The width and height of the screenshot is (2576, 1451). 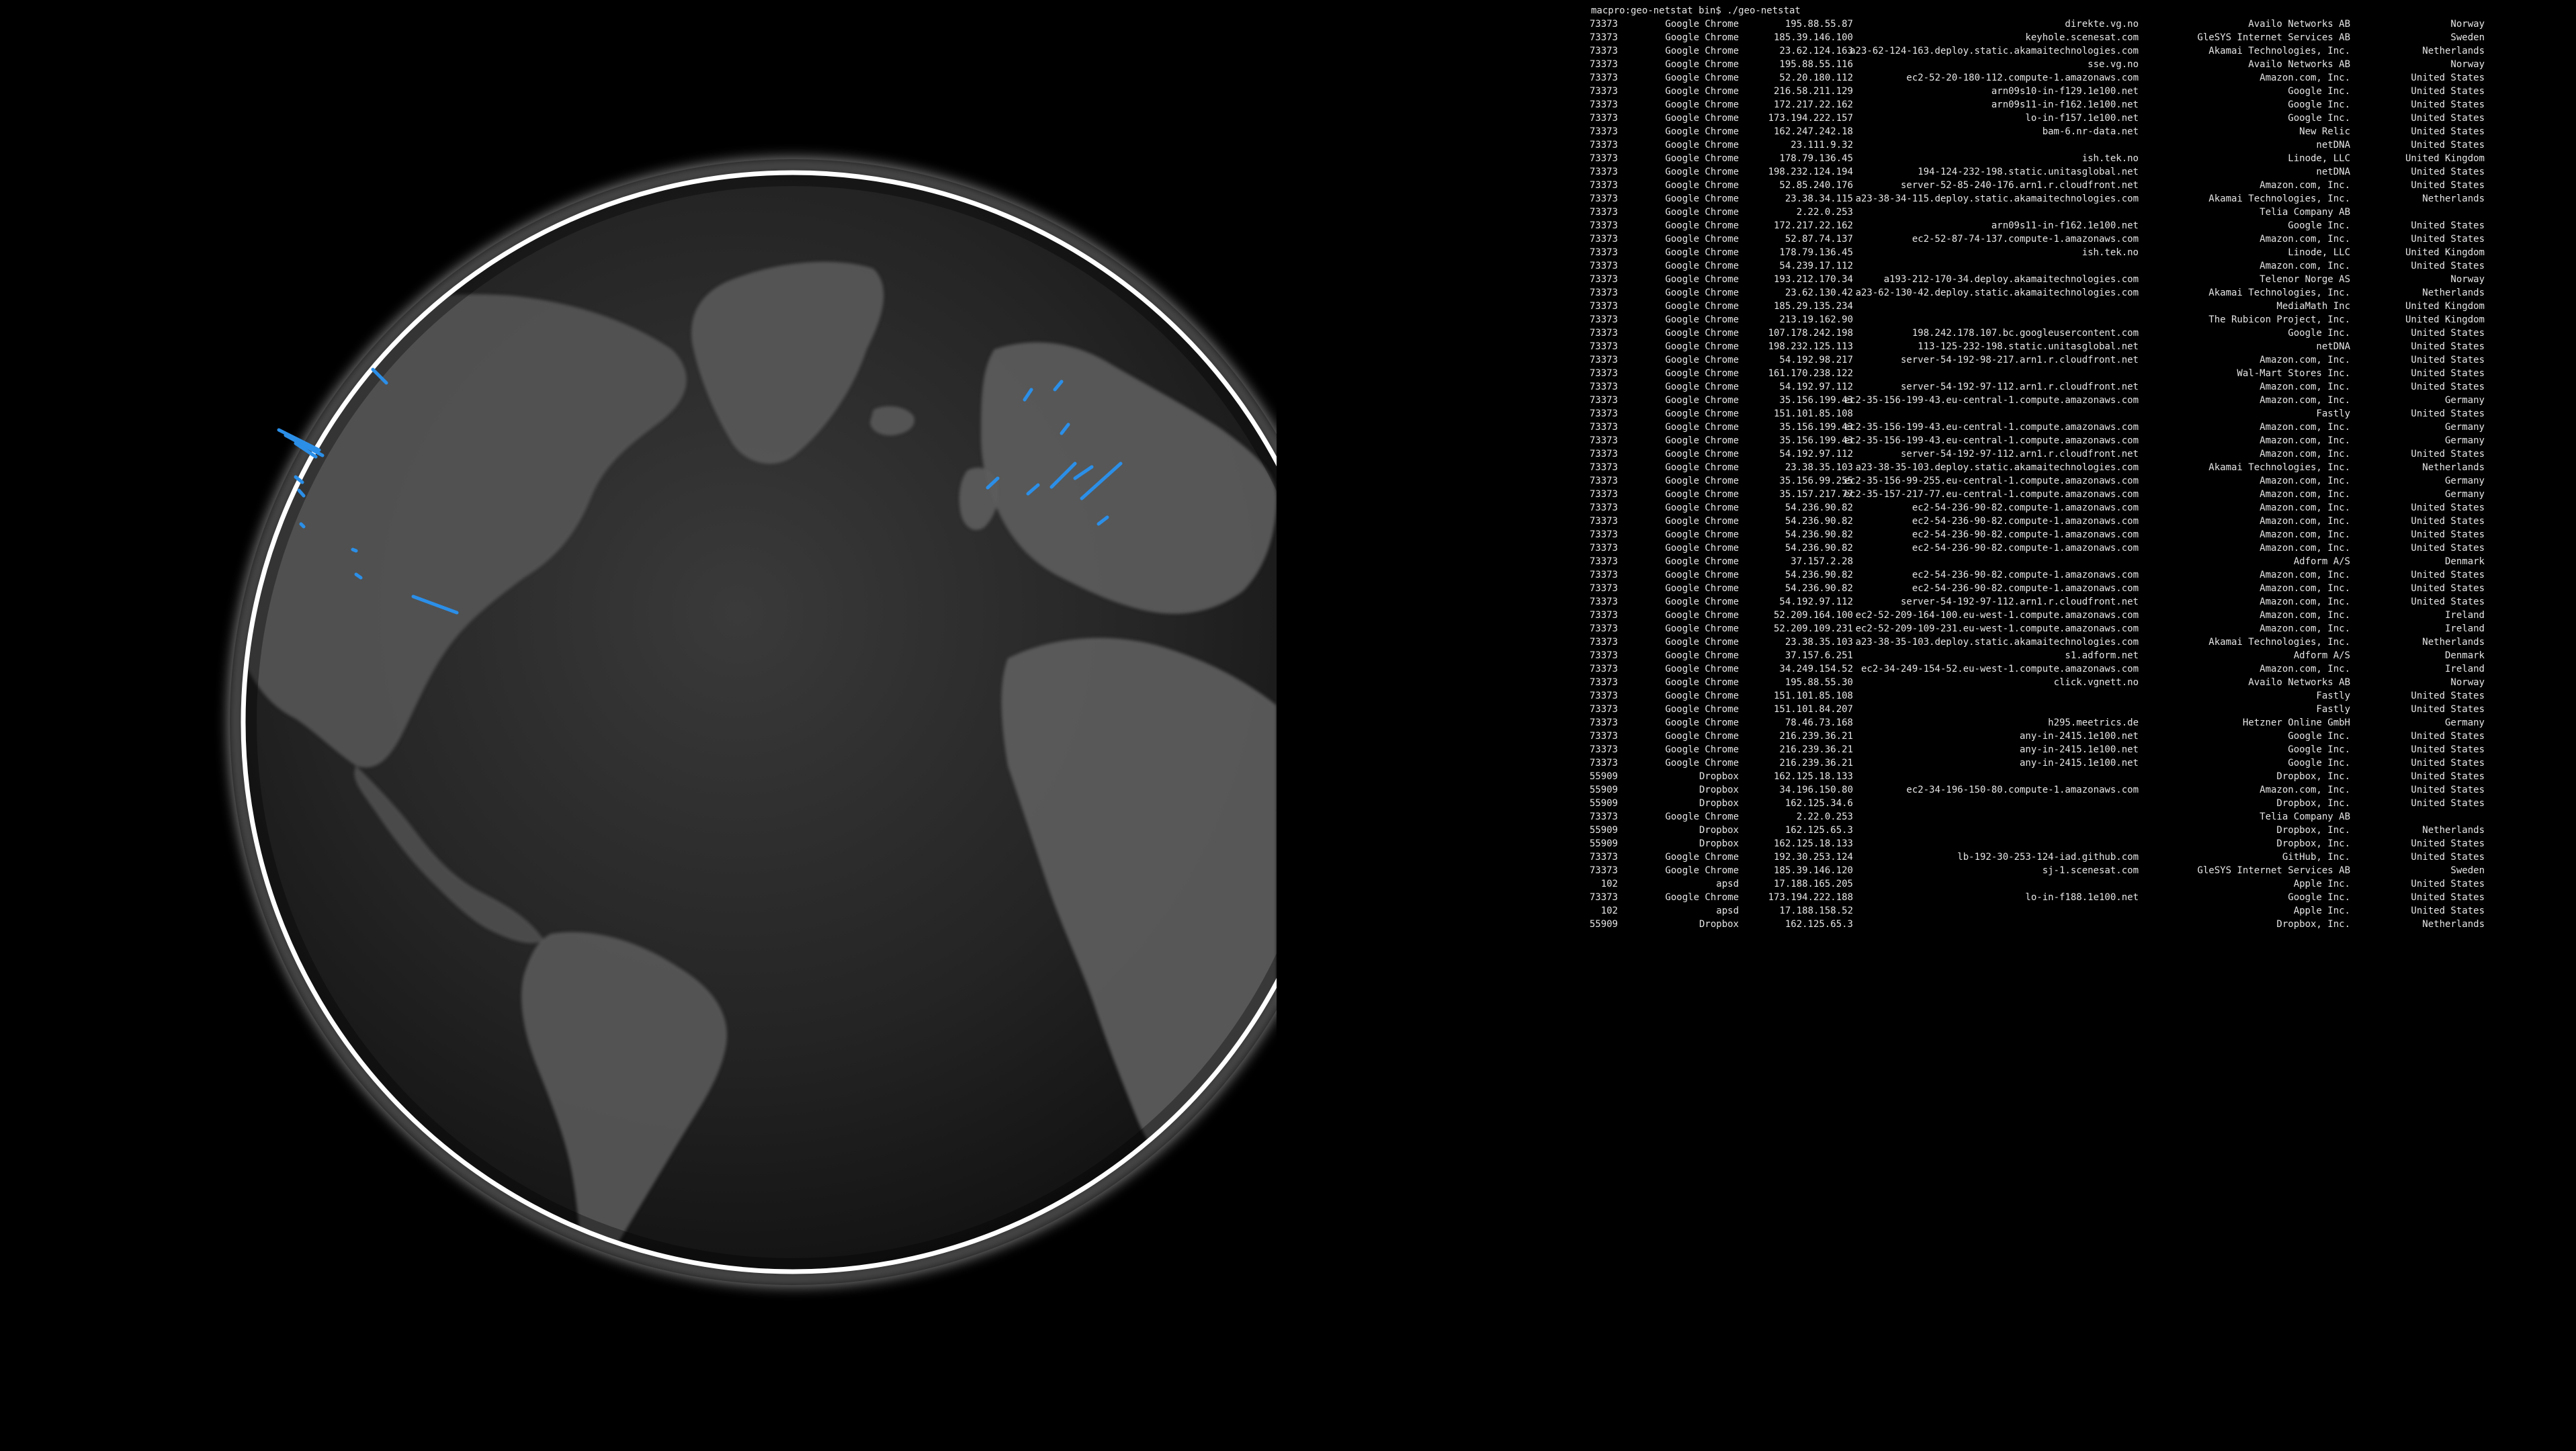 I want to click on ip-cell: 151.101.85.108, so click(x=1813, y=696).